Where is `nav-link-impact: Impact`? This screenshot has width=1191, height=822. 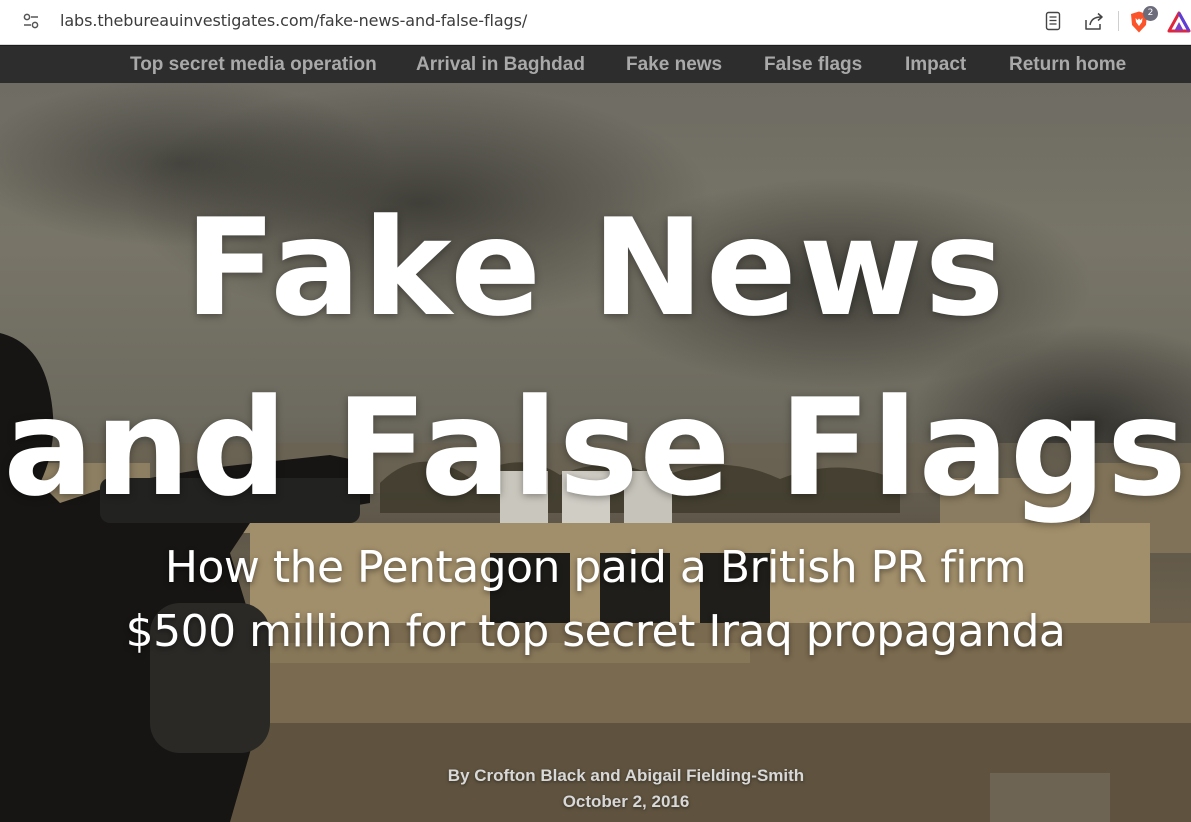 nav-link-impact: Impact is located at coordinates (935, 65).